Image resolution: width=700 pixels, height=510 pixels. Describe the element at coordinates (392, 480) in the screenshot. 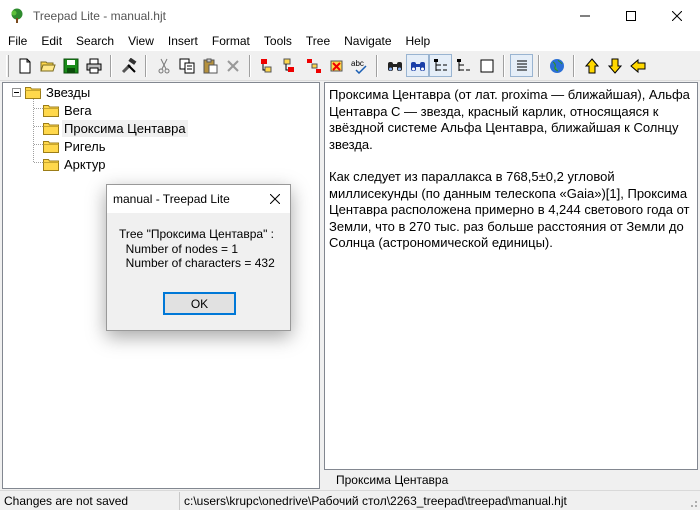

I see `node-title-label: Проксима Центавра` at that location.